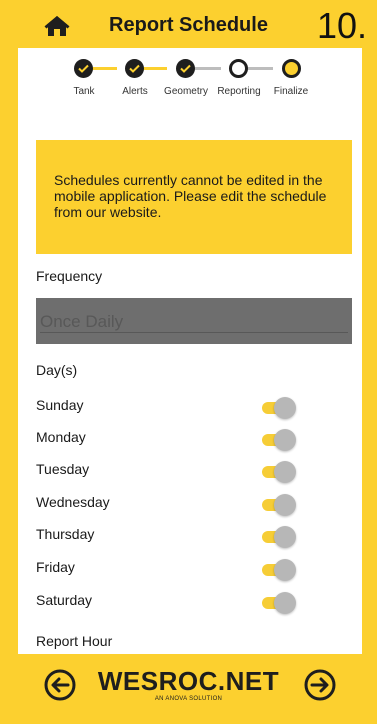 Image resolution: width=377 pixels, height=724 pixels. I want to click on day-label-thursday: Thursday, so click(65, 534).